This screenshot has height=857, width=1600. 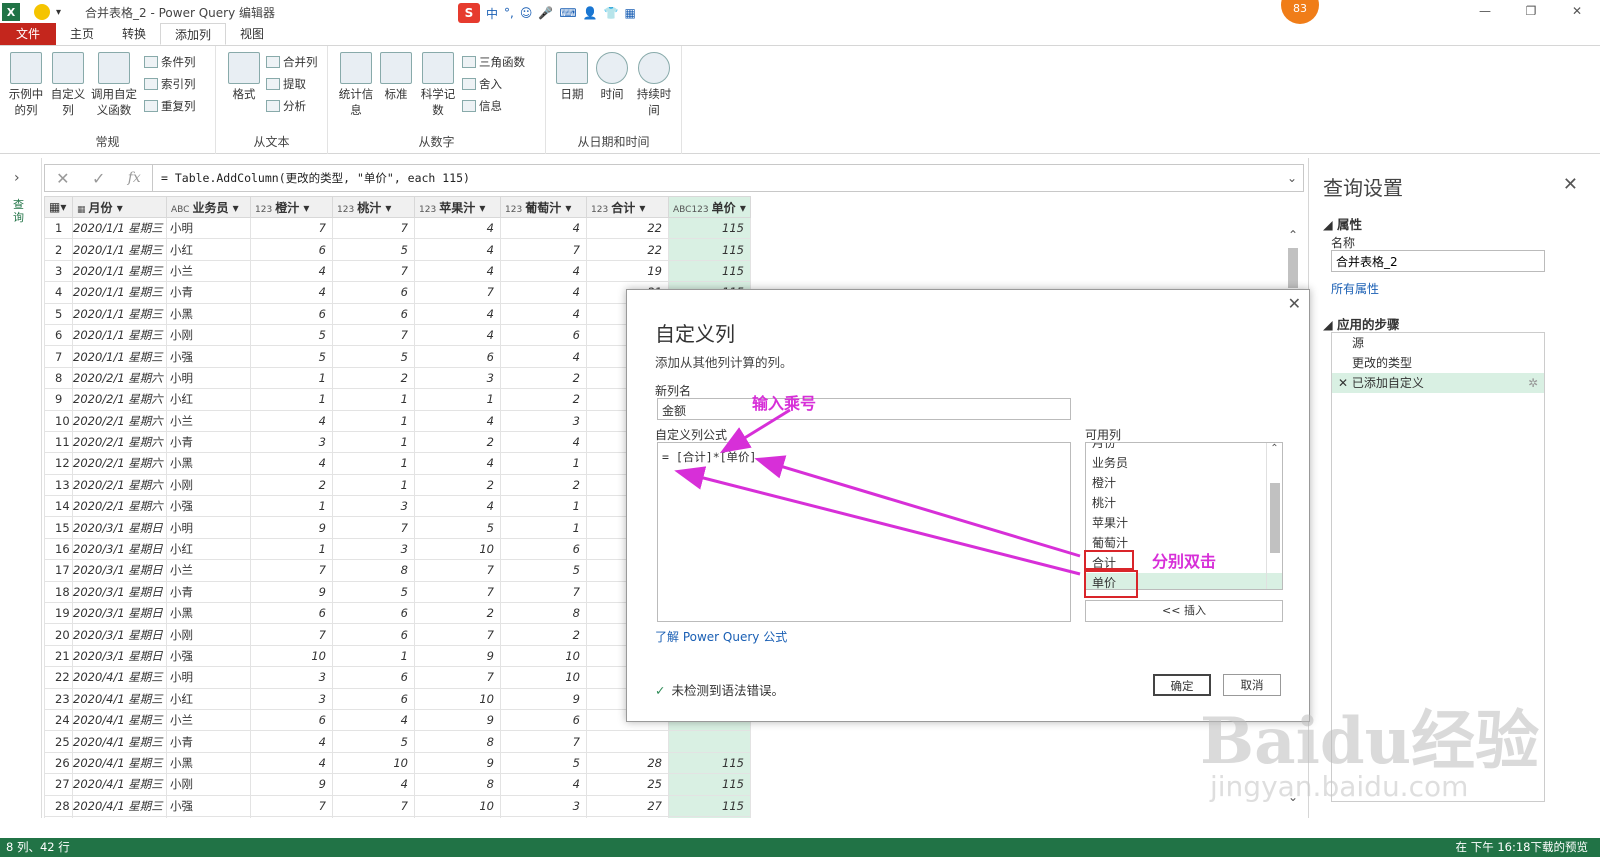 I want to click on qat-dropdown-icon: ▾, so click(x=58, y=12).